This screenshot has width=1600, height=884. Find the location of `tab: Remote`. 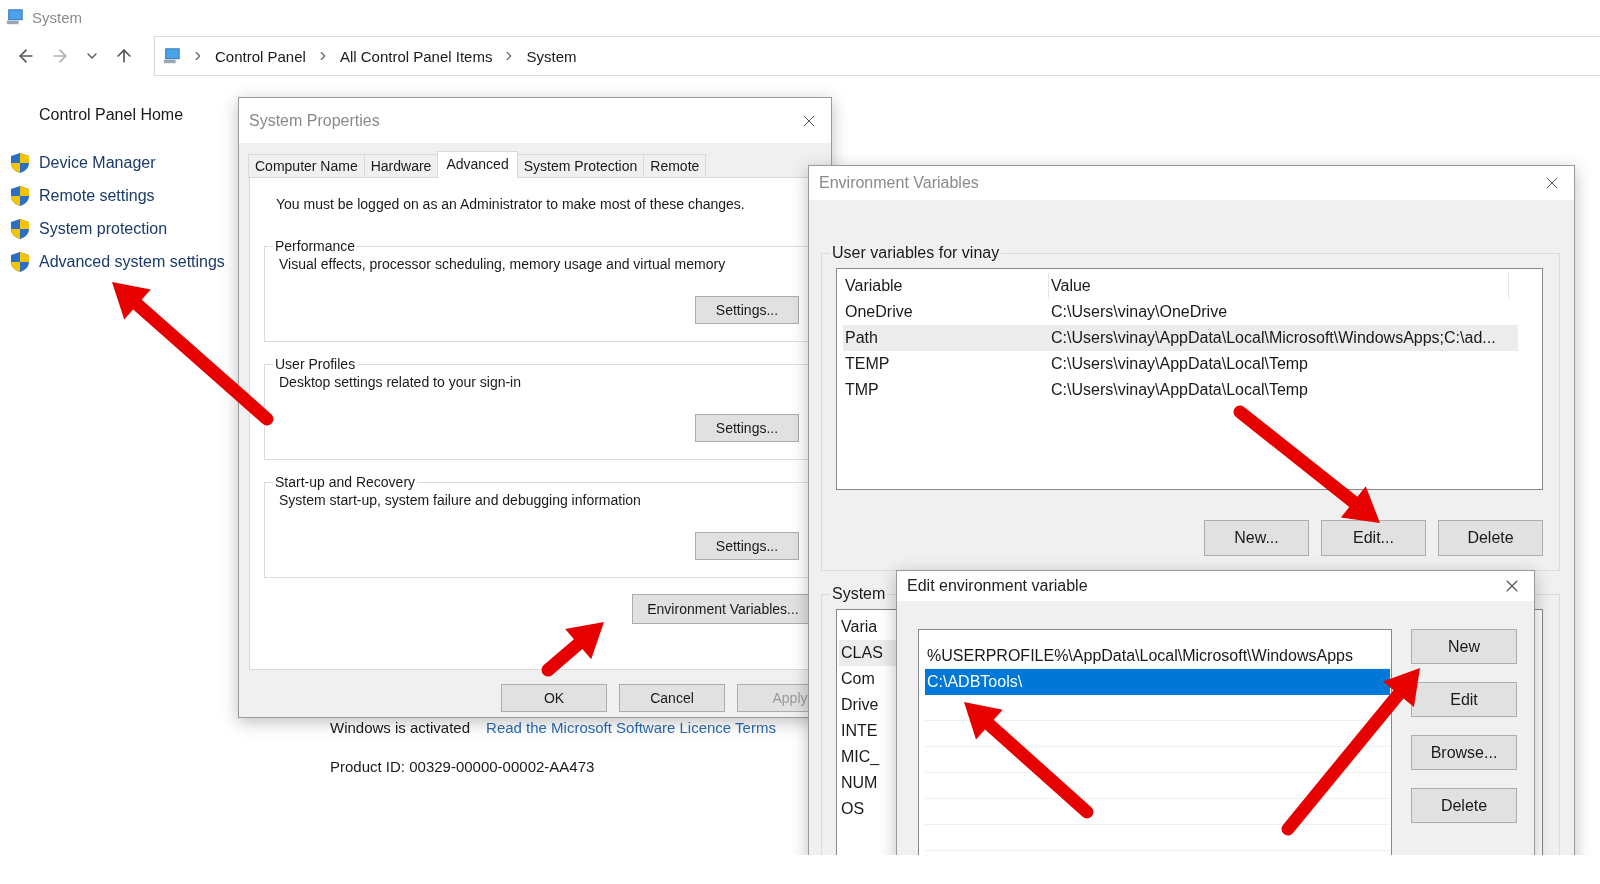

tab: Remote is located at coordinates (675, 166).